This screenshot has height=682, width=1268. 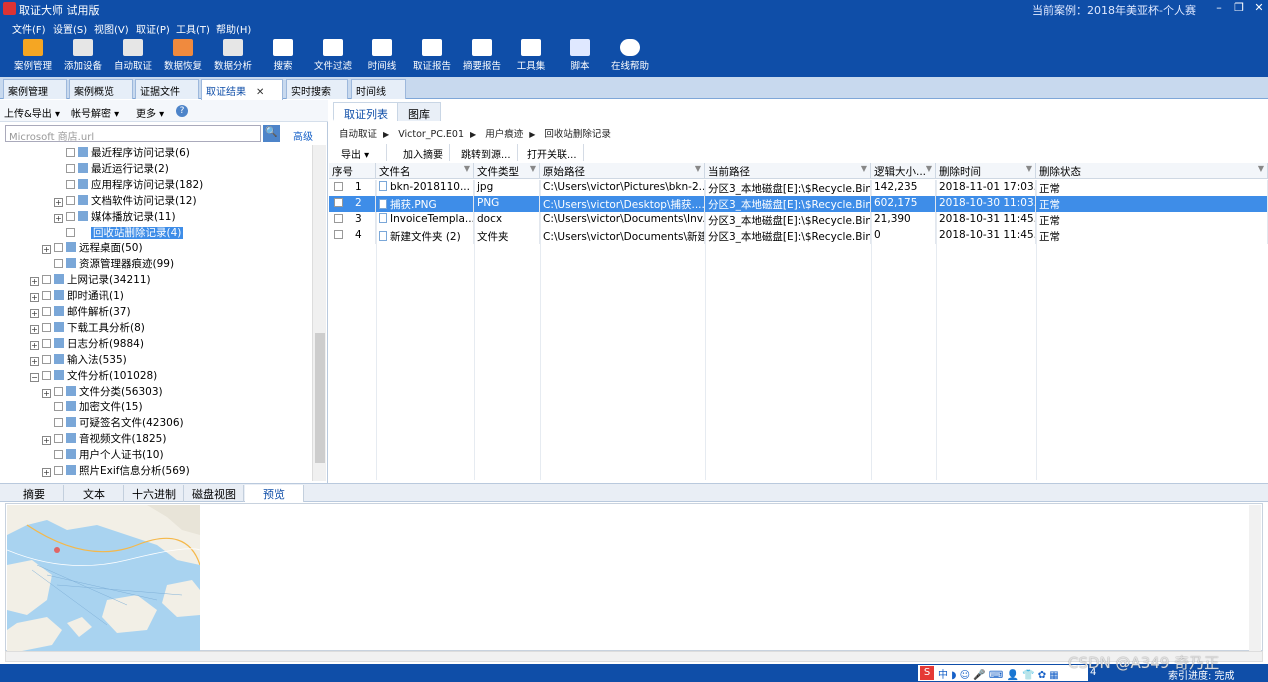 What do you see at coordinates (104, 439) in the screenshot?
I see `tree-item: + 音视频文件(1825)` at bounding box center [104, 439].